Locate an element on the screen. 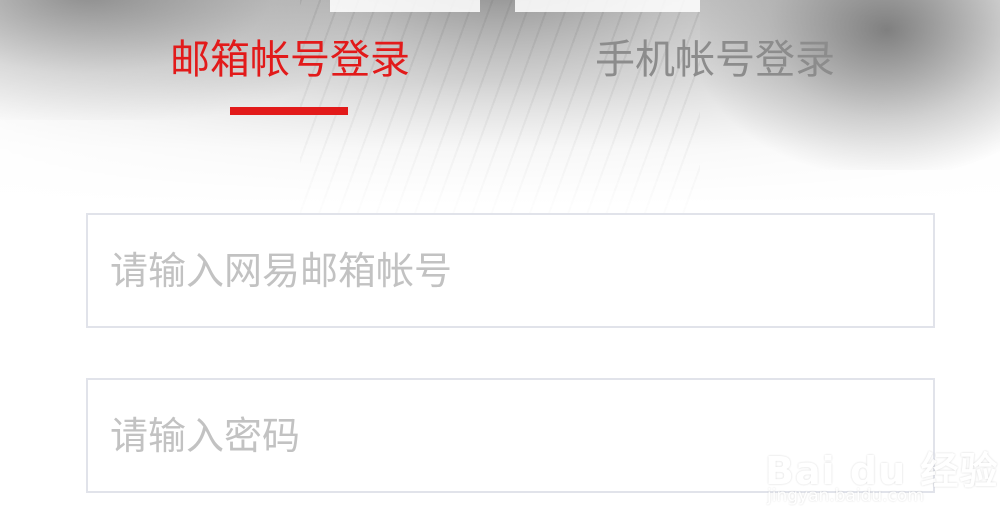 The width and height of the screenshot is (1000, 525). baidu-jingyan-watermark: Bai du 经验 jingyan.baidu.com is located at coordinates (881, 465).